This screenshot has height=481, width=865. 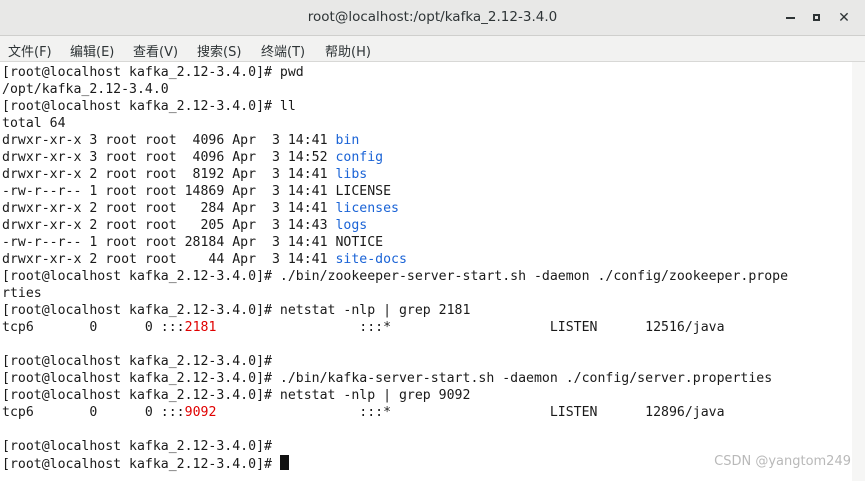 I want to click on window-title: root@localhost:/opt/kafka_2.12-3.4.0, so click(x=432, y=17).